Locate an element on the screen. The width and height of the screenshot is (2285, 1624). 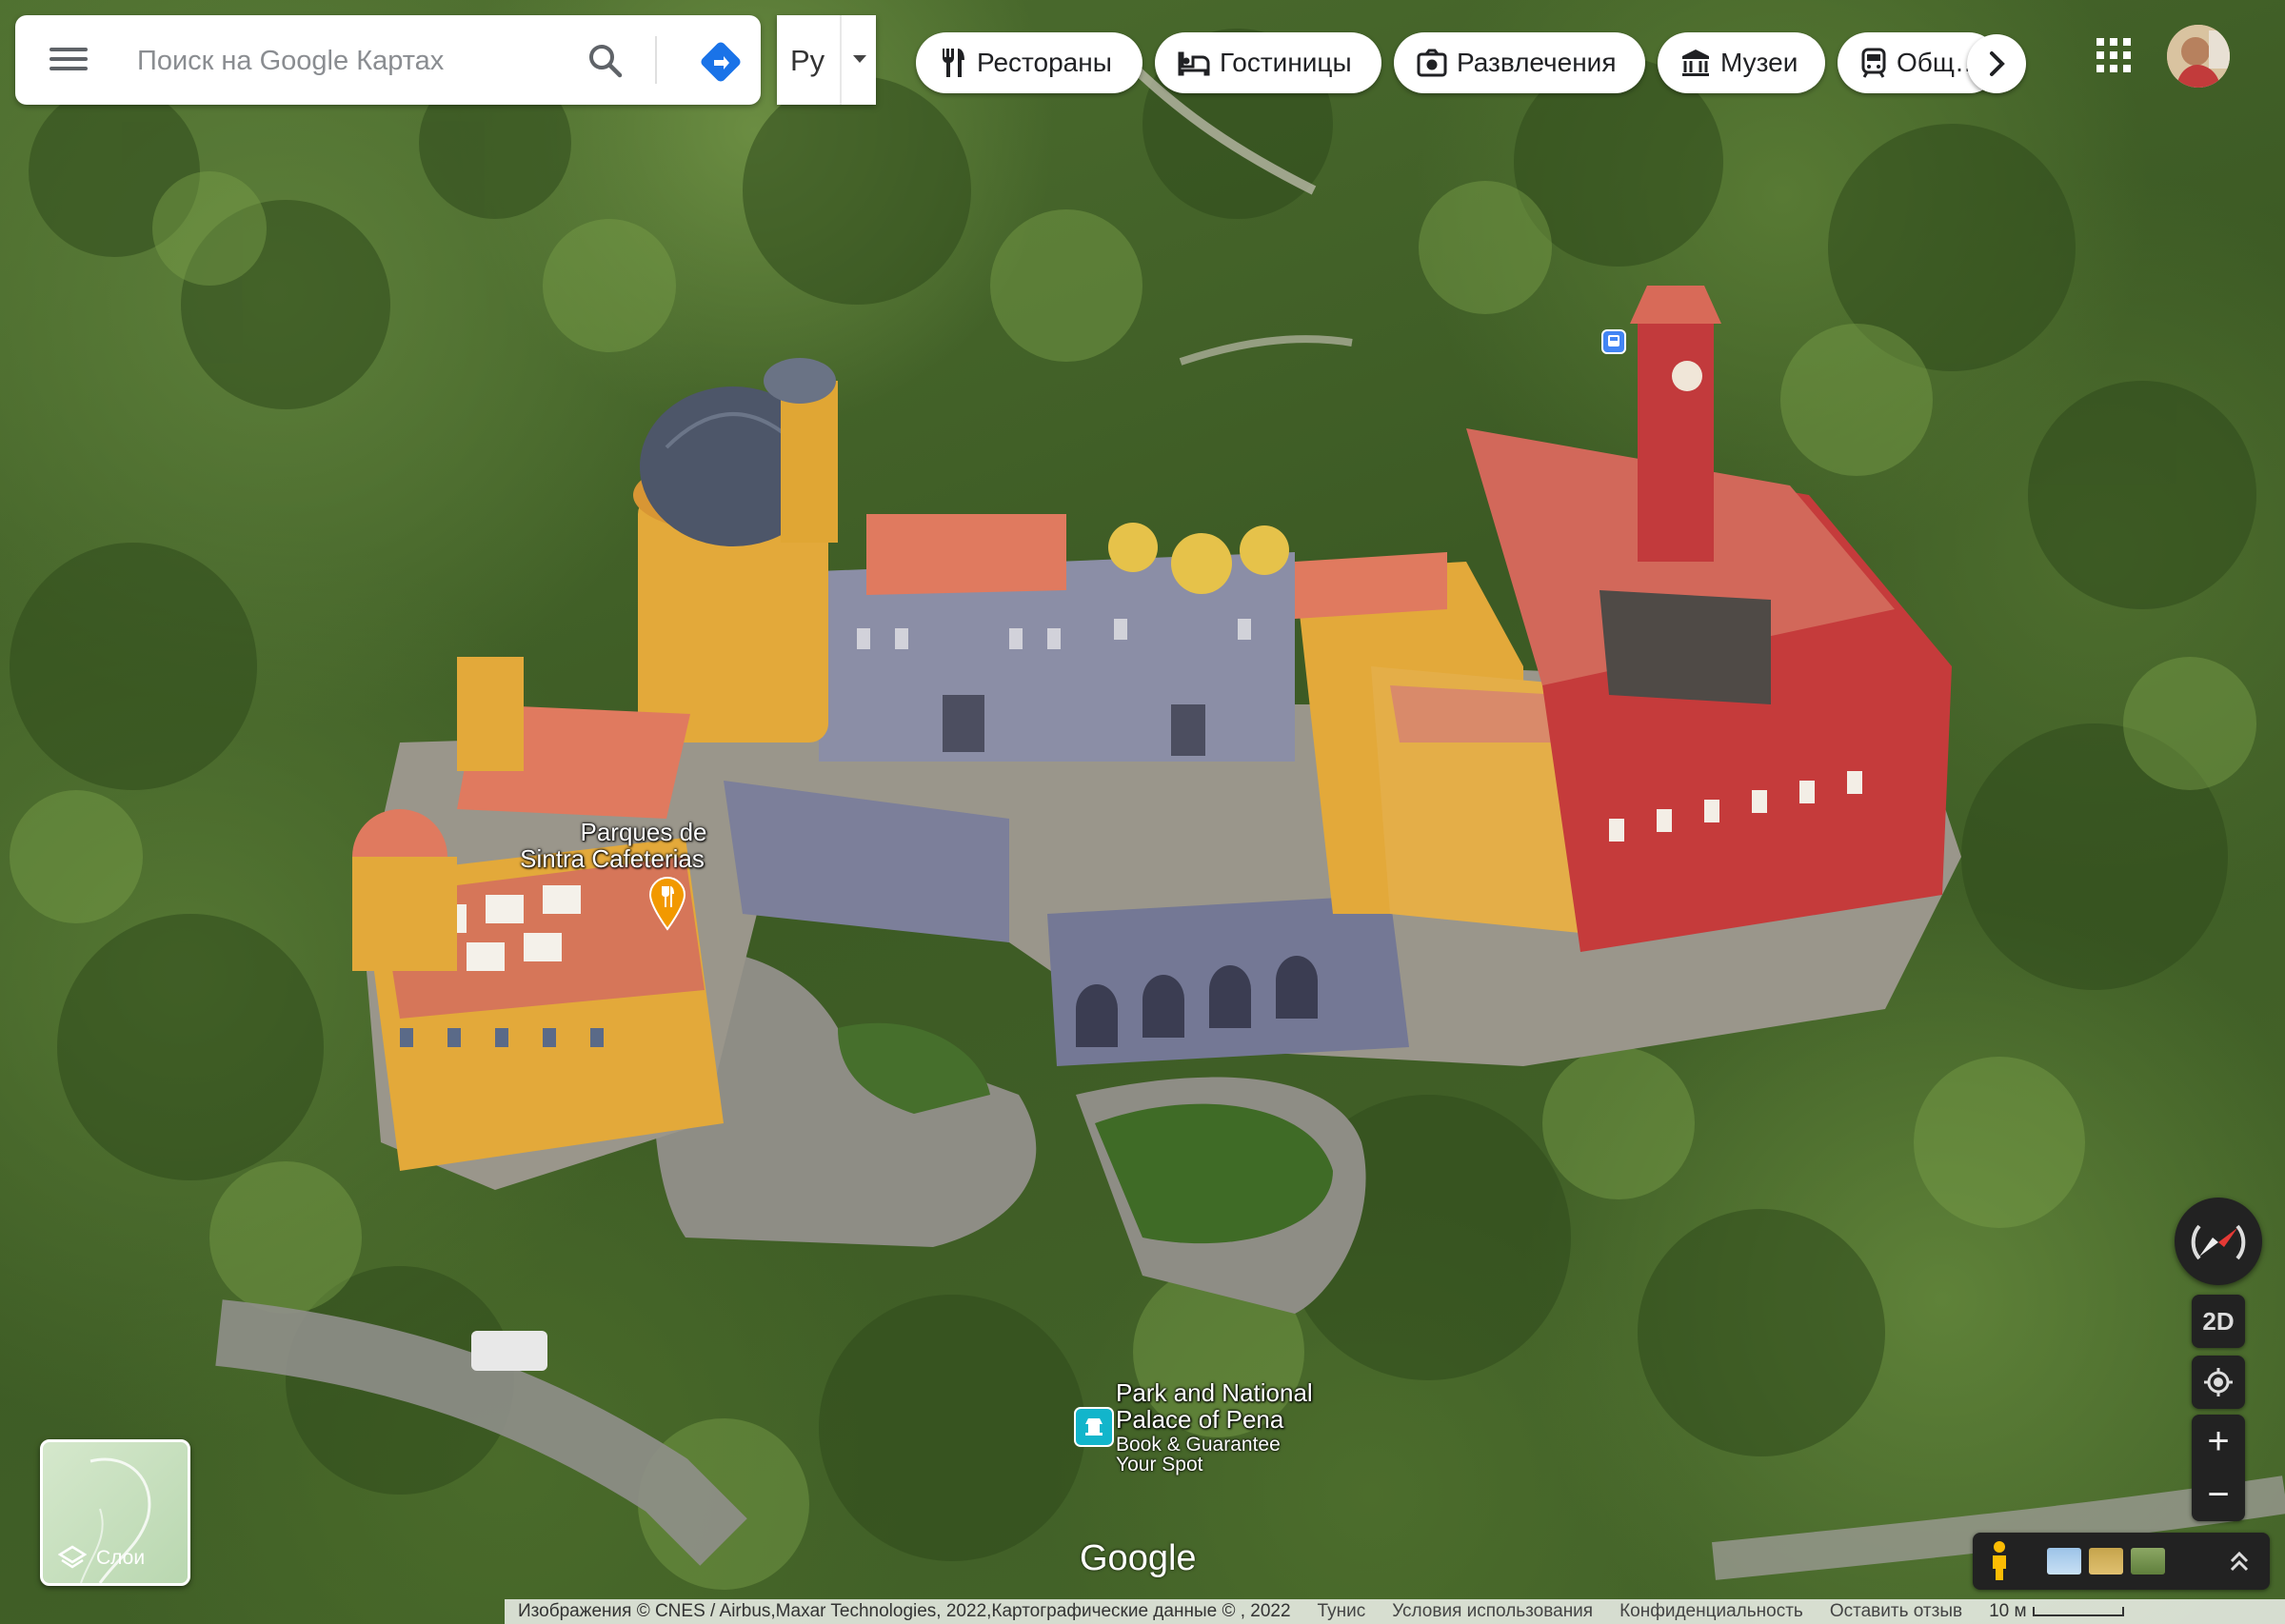
place-name-line: Palace of Pena is located at coordinates (1200, 1419).